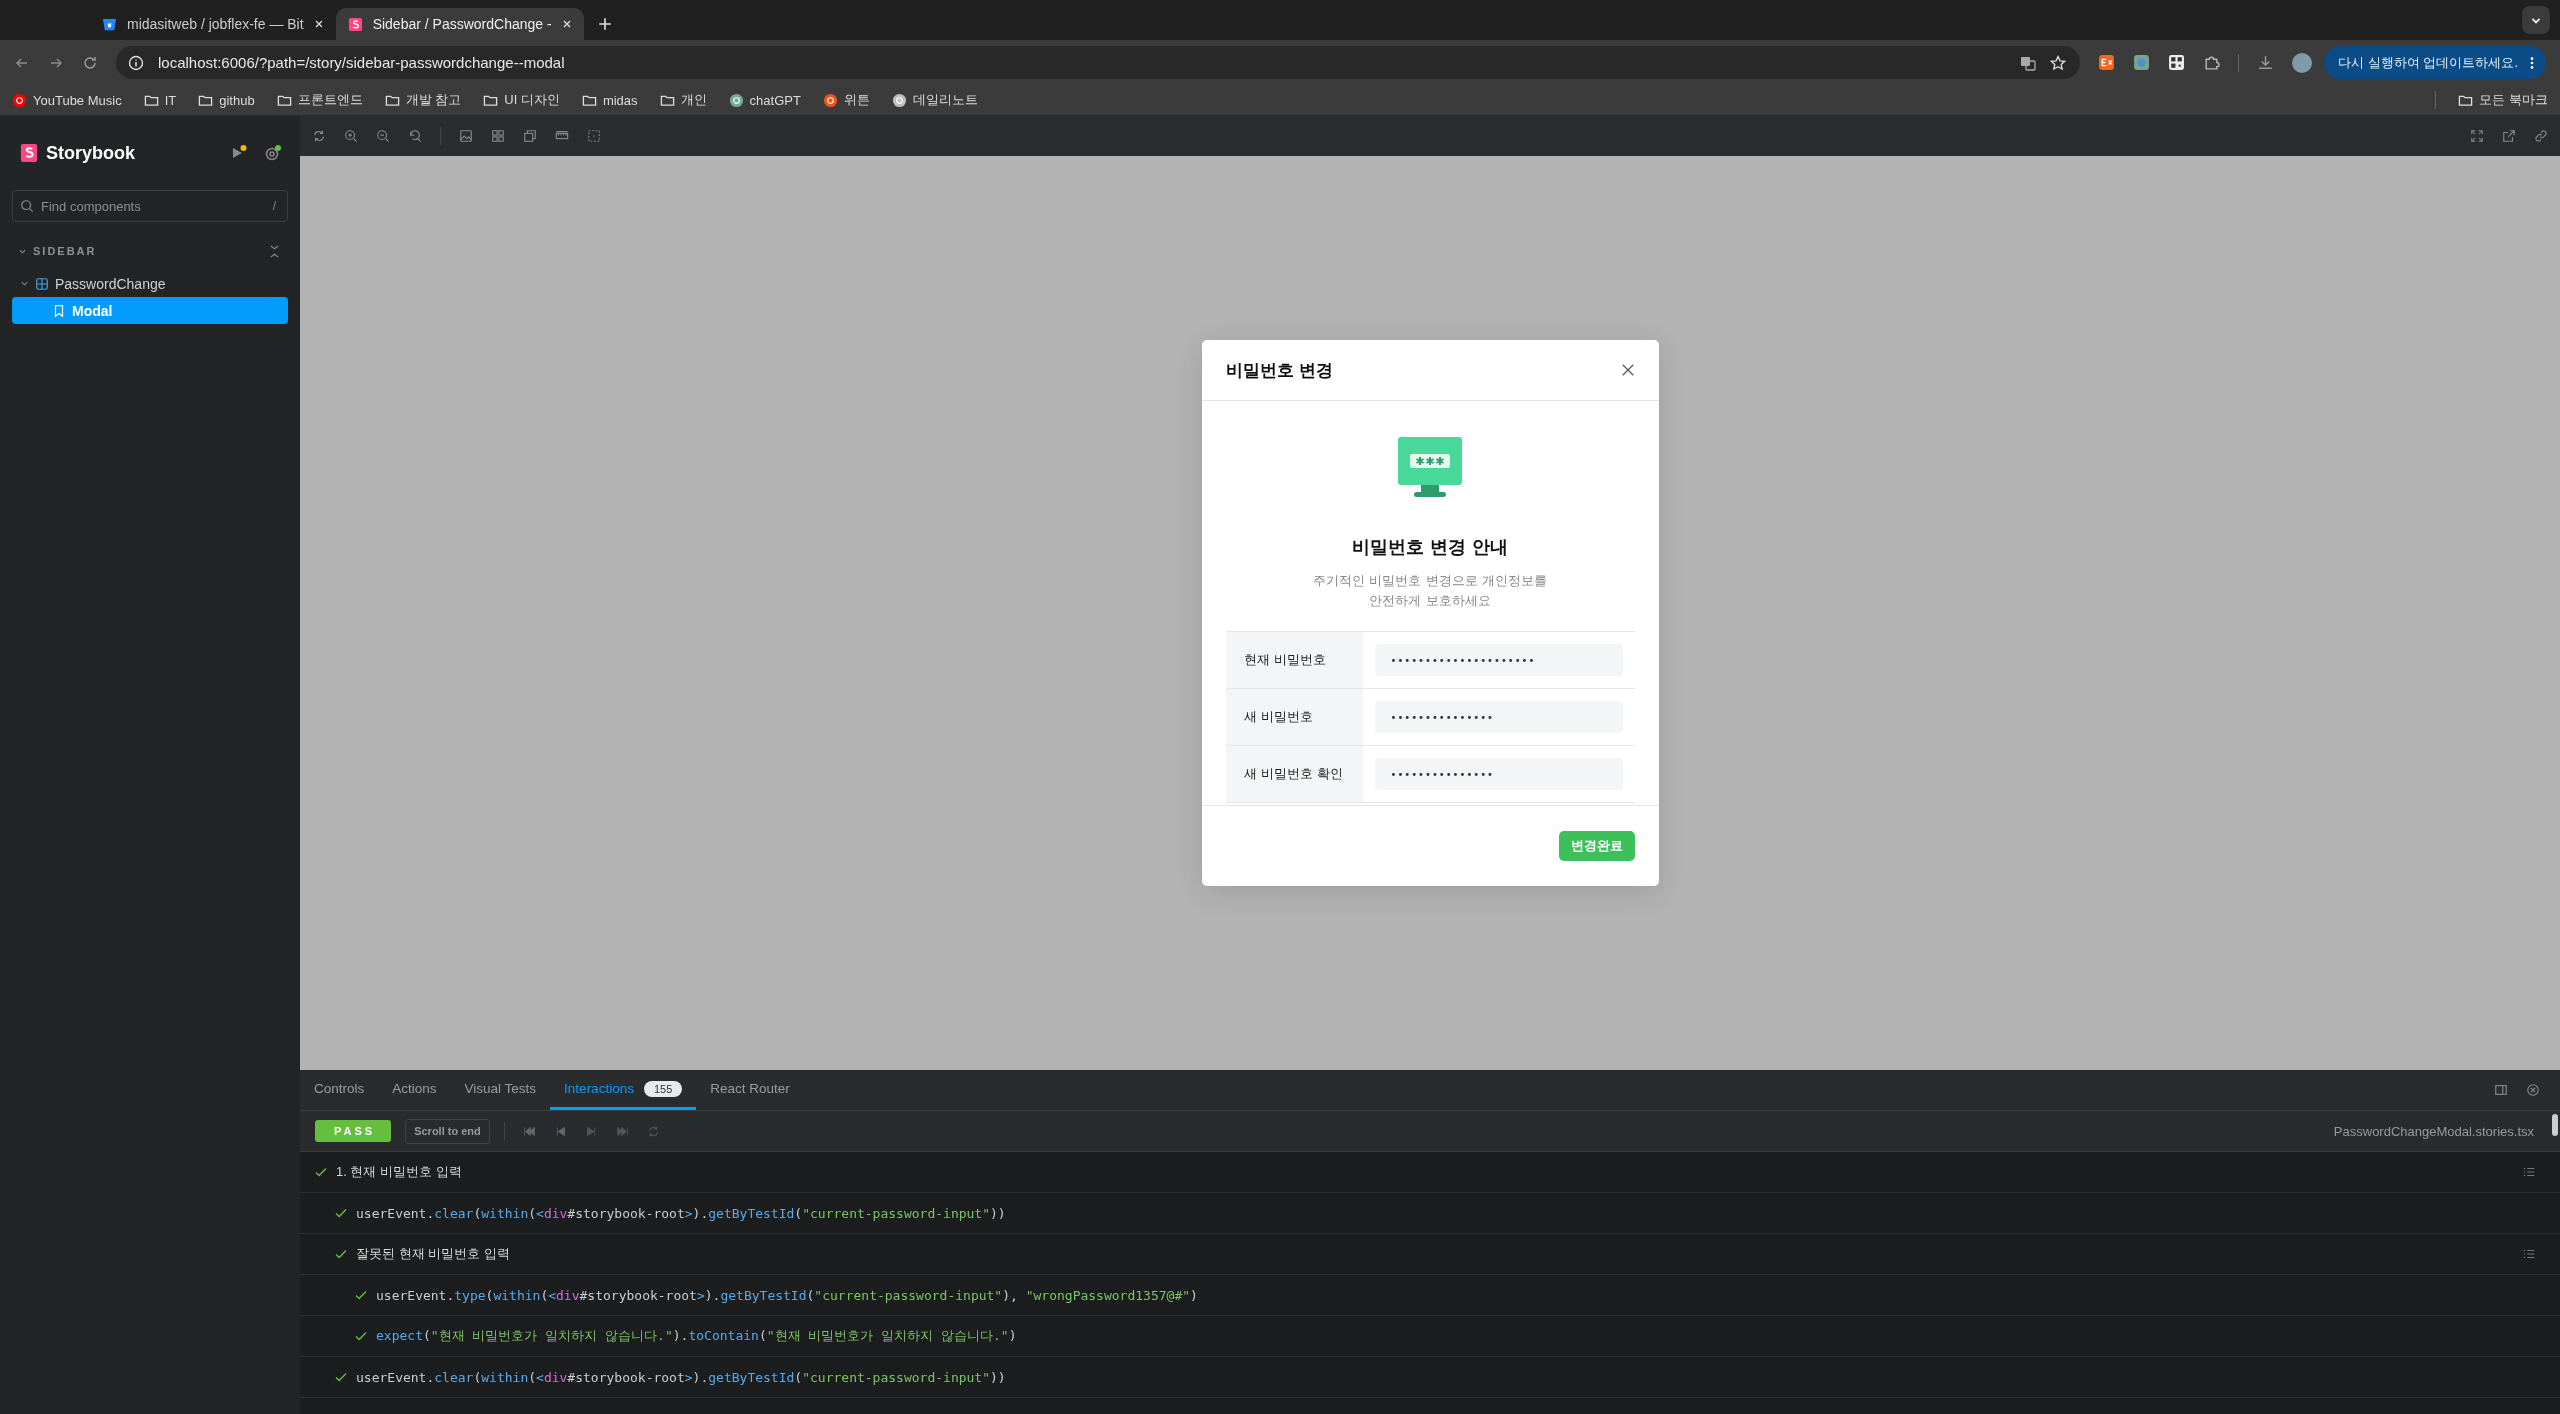 The height and width of the screenshot is (1414, 2560). Describe the element at coordinates (1294, 774) in the screenshot. I see `field-label: 새 비밀번호 확인` at that location.